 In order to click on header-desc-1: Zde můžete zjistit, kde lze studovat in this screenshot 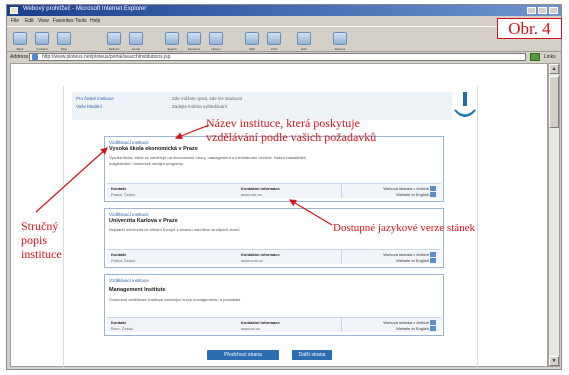, I will do `click(207, 98)`.